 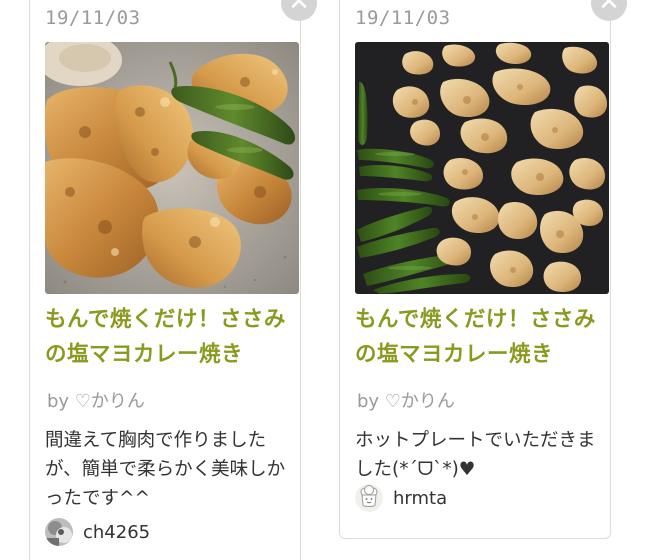 I want to click on reporter-user-link: hrmta, so click(x=401, y=498).